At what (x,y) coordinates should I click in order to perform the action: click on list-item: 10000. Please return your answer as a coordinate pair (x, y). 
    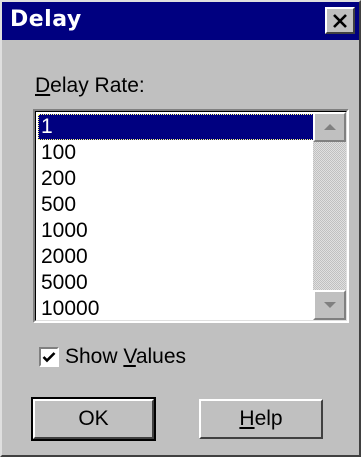
    Looking at the image, I should click on (176, 309).